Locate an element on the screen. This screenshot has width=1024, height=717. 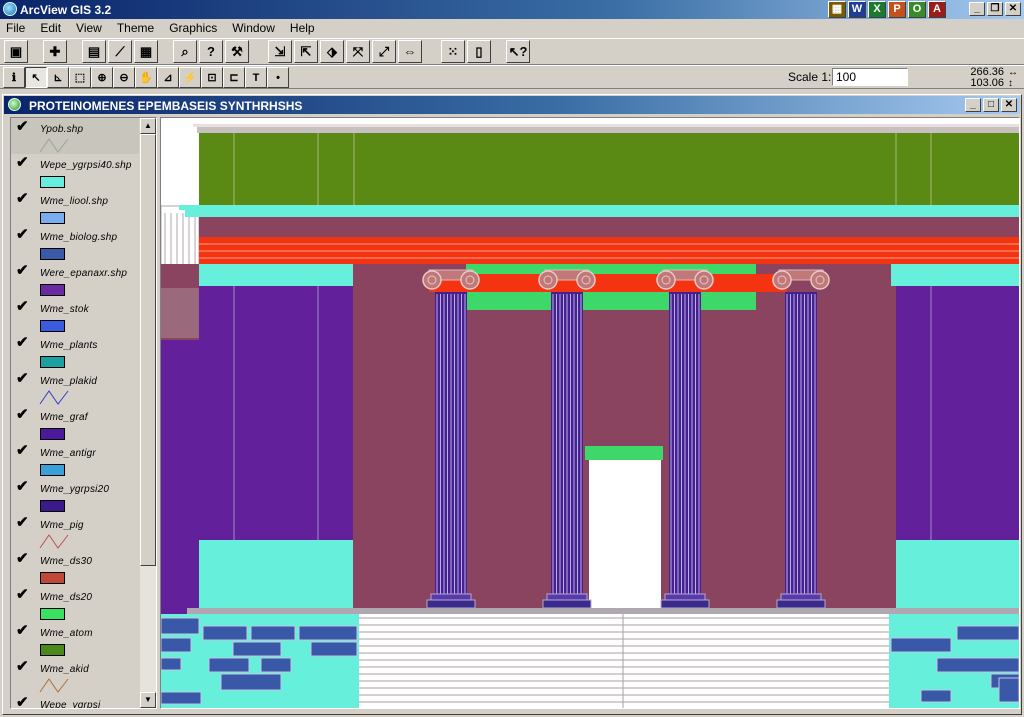
menu-theme: Theme is located at coordinates (136, 28).